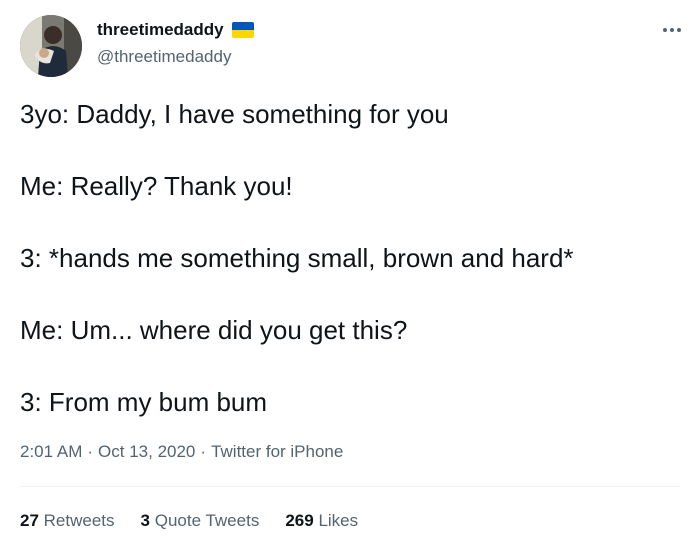  Describe the element at coordinates (146, 451) in the screenshot. I see `tweet-date: Oct 13, 2020` at that location.